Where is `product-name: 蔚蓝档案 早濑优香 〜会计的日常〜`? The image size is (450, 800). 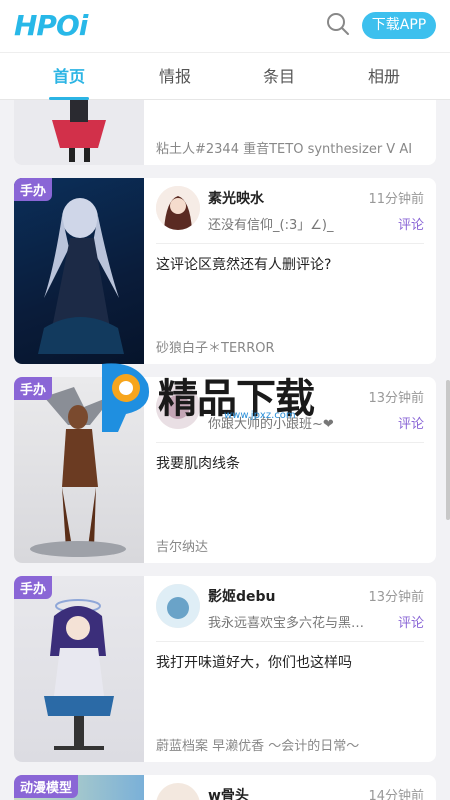 product-name: 蔚蓝档案 早濑优香 〜会计的日常〜 is located at coordinates (257, 744).